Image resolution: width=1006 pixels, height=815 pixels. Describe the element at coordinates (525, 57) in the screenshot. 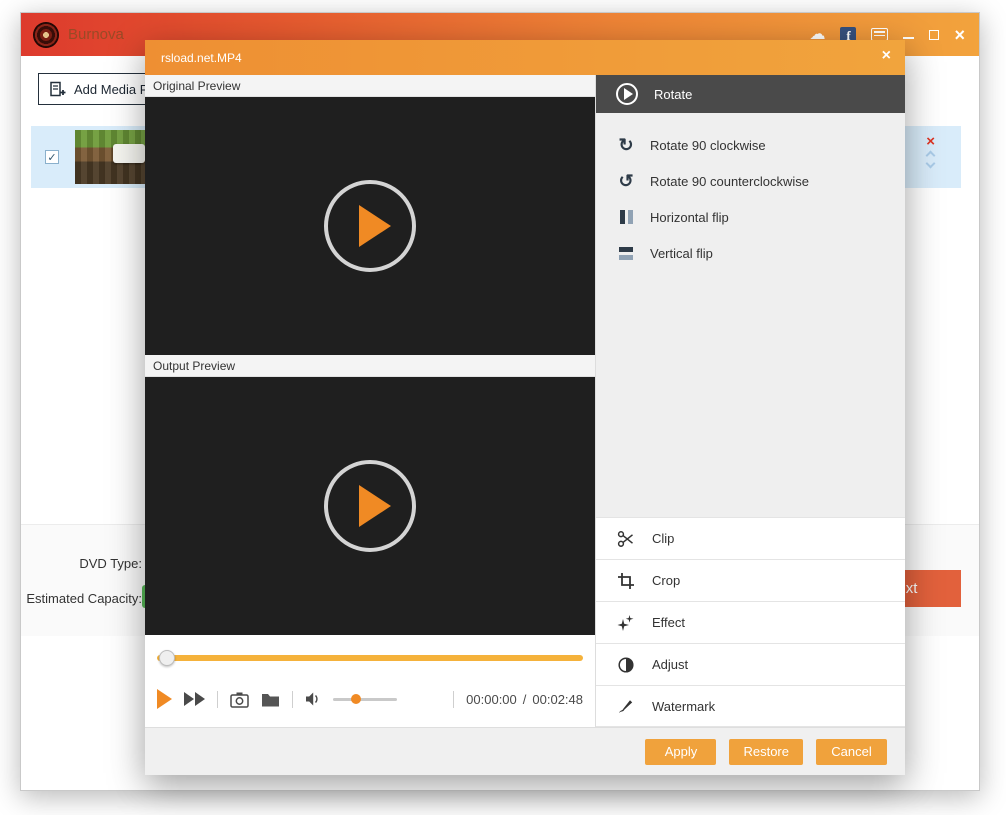

I see `dialog-titlebar: rsload.net.MP4 ×` at that location.